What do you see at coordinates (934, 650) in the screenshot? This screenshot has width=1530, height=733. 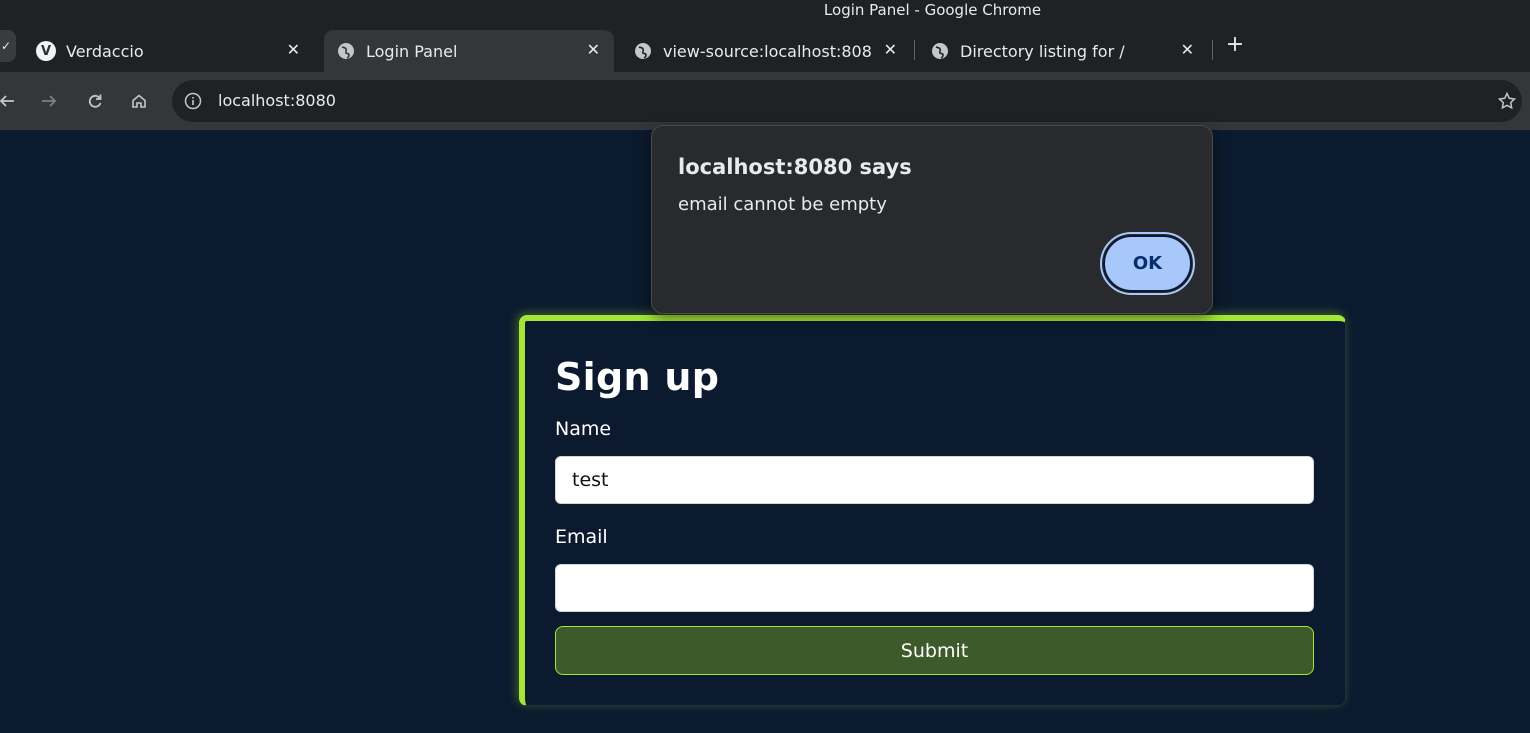 I see `submit-button: Submit` at bounding box center [934, 650].